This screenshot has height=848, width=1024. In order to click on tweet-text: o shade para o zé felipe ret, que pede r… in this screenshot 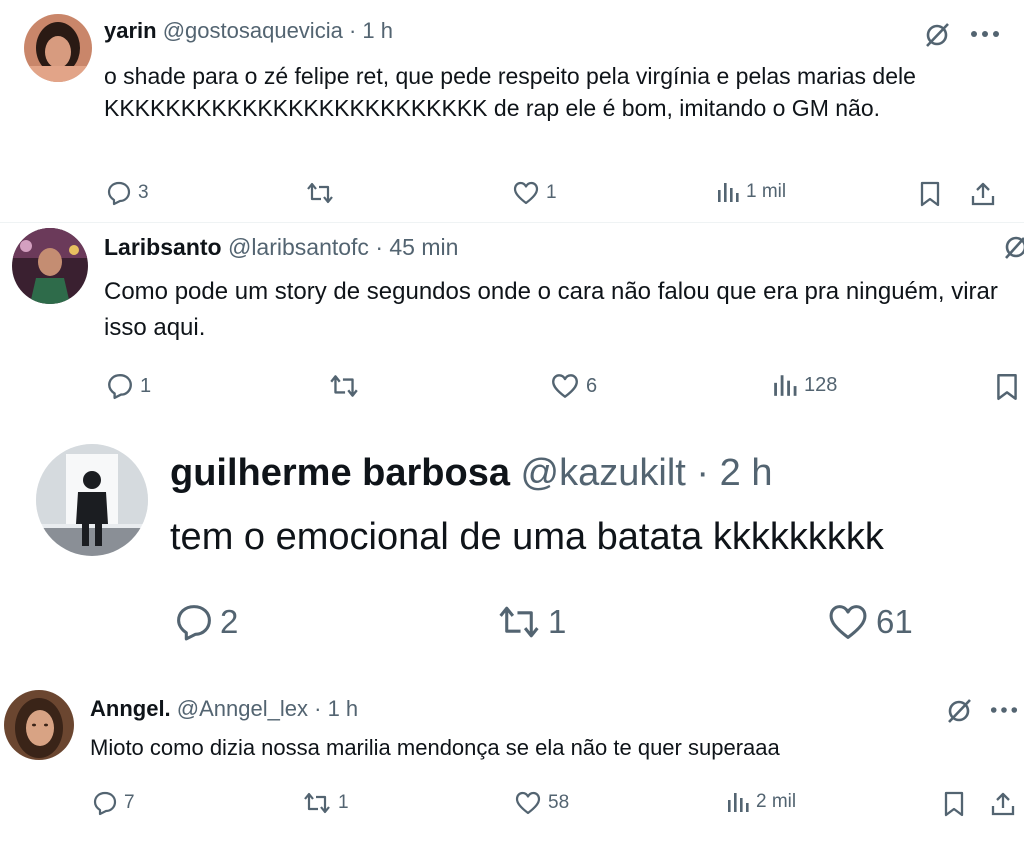, I will do `click(510, 92)`.